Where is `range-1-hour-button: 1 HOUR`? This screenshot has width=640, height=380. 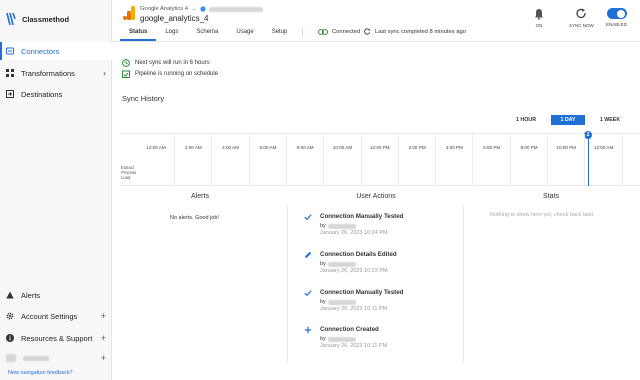
range-1-hour-button: 1 HOUR is located at coordinates (526, 120).